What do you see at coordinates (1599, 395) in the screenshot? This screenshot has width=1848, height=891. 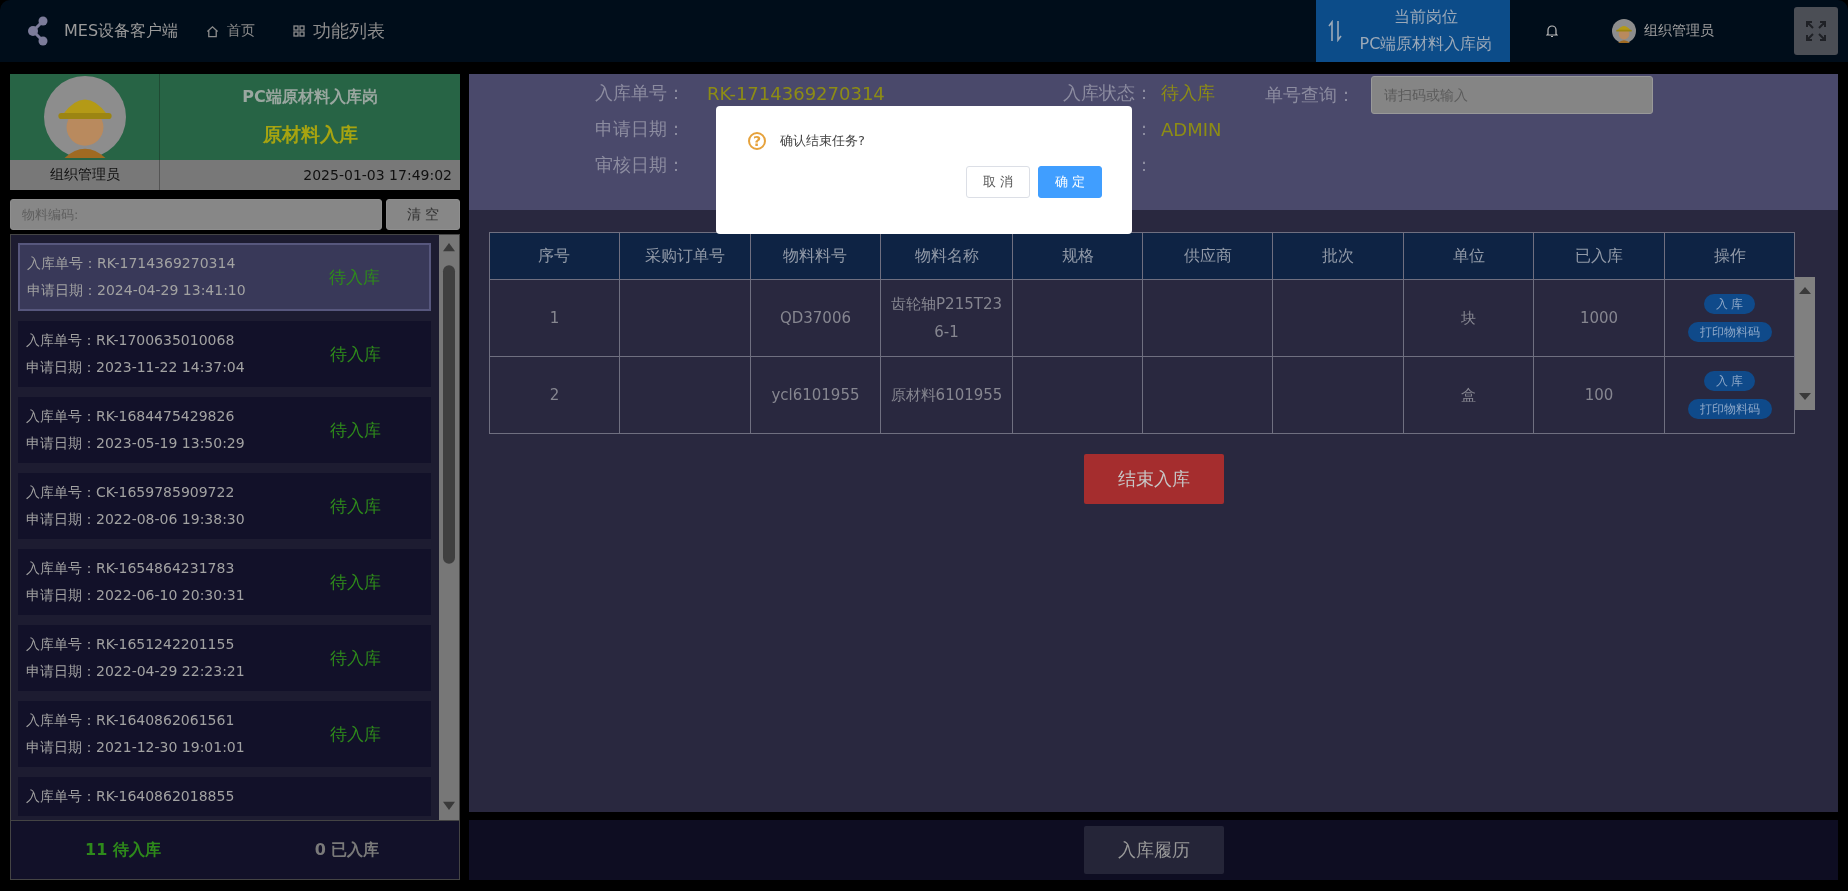 I see `table-cell: 100` at bounding box center [1599, 395].